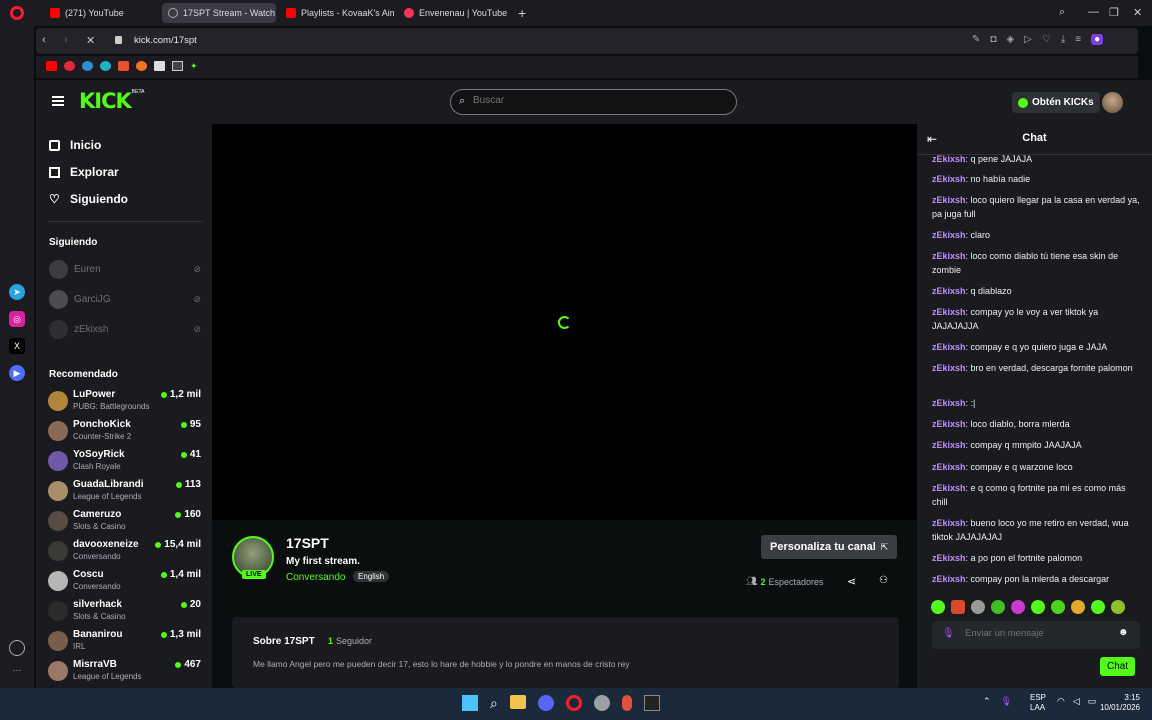 This screenshot has width=1152, height=720. What do you see at coordinates (494, 703) in the screenshot?
I see `search-icon: ⌕` at bounding box center [494, 703].